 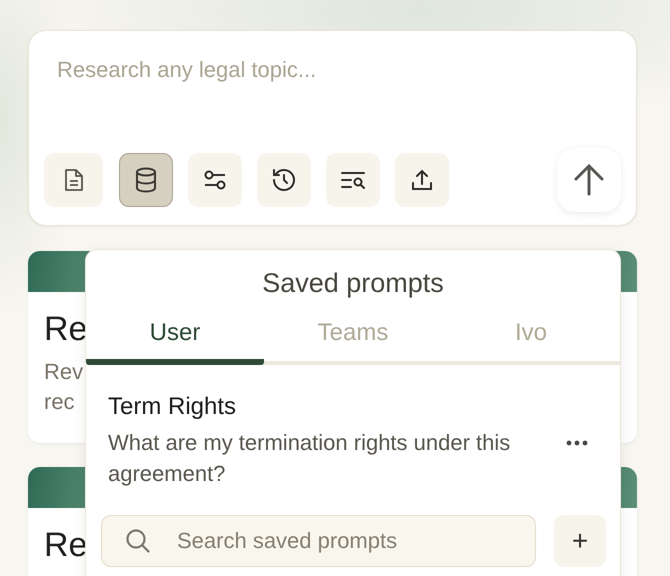 I want to click on sliders-tool-button, so click(x=215, y=180).